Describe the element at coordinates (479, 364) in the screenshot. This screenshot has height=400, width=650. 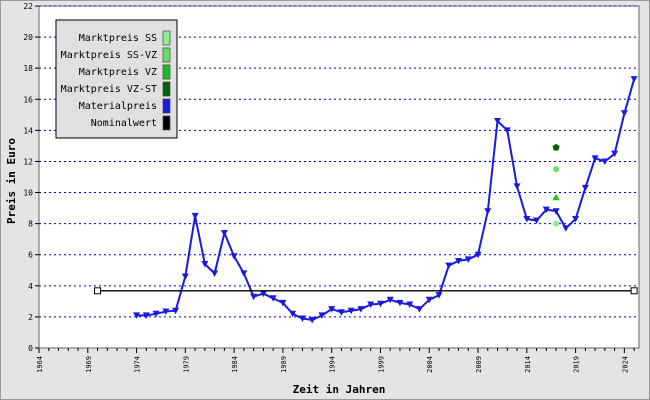
I see `x-tick-label: 2009` at that location.